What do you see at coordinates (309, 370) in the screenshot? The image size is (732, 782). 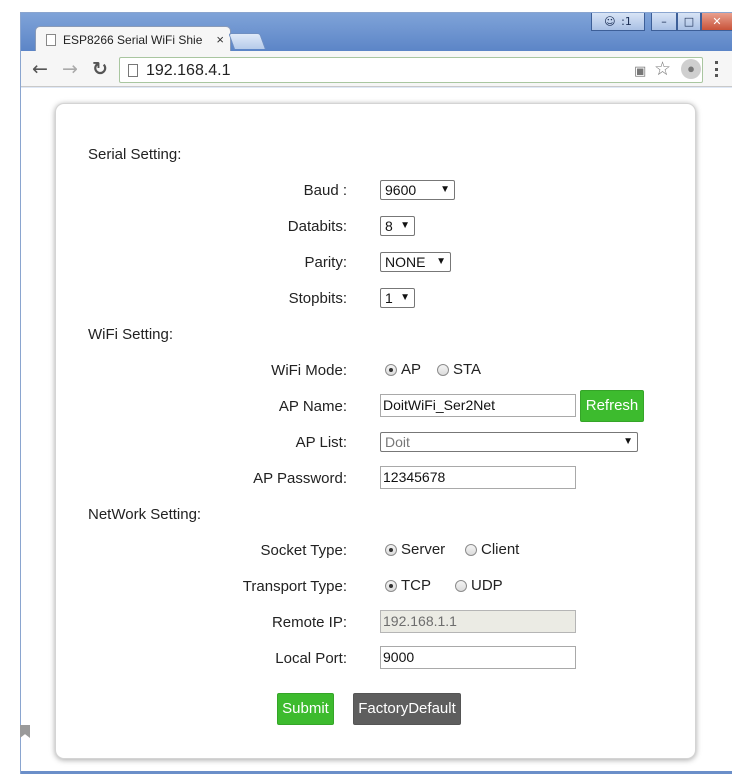 I see `wifi-mode-label: WiFi Mode:` at bounding box center [309, 370].